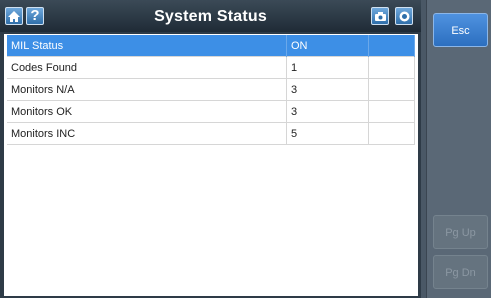  I want to click on title-bar: ? System Status, so click(210, 16).